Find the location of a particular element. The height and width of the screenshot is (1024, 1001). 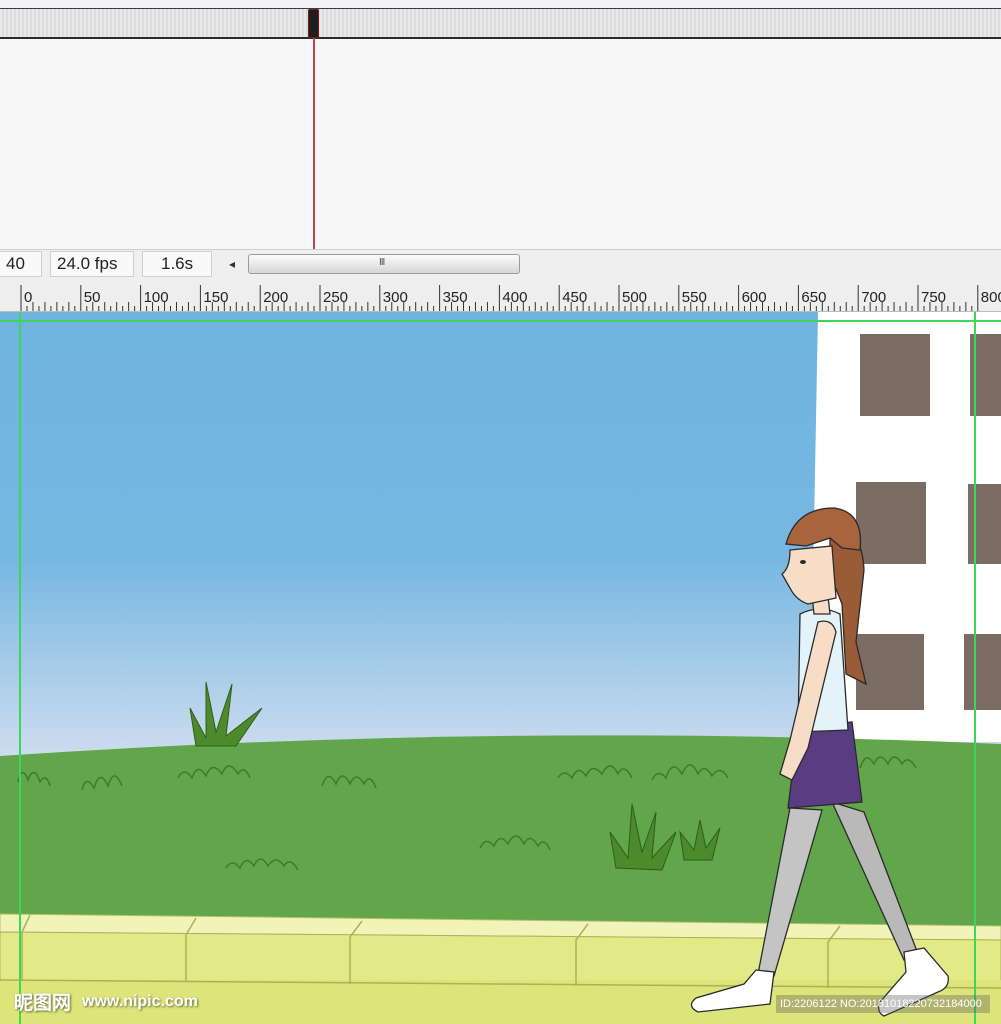

playhead-handle is located at coordinates (313, 23).